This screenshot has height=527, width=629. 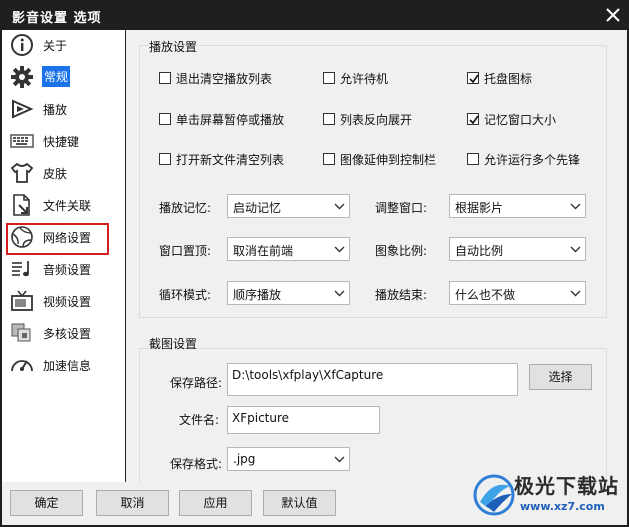 What do you see at coordinates (230, 160) in the screenshot?
I see `checkbox-label: 打开新文件清空列表` at bounding box center [230, 160].